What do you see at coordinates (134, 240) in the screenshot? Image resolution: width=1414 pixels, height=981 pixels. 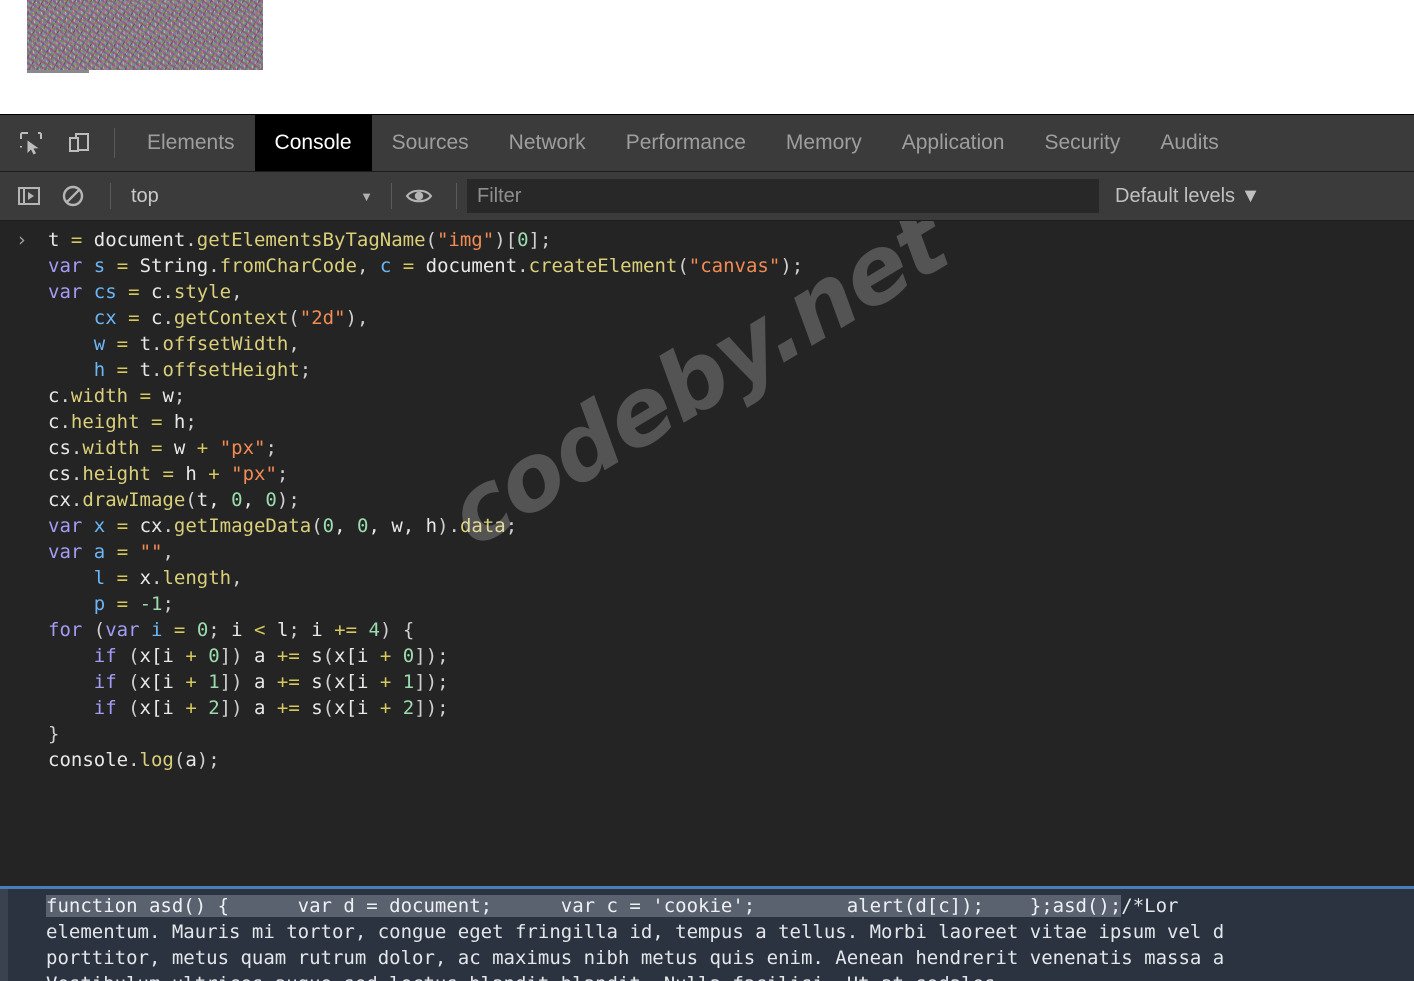 I see `code-token: document` at bounding box center [134, 240].